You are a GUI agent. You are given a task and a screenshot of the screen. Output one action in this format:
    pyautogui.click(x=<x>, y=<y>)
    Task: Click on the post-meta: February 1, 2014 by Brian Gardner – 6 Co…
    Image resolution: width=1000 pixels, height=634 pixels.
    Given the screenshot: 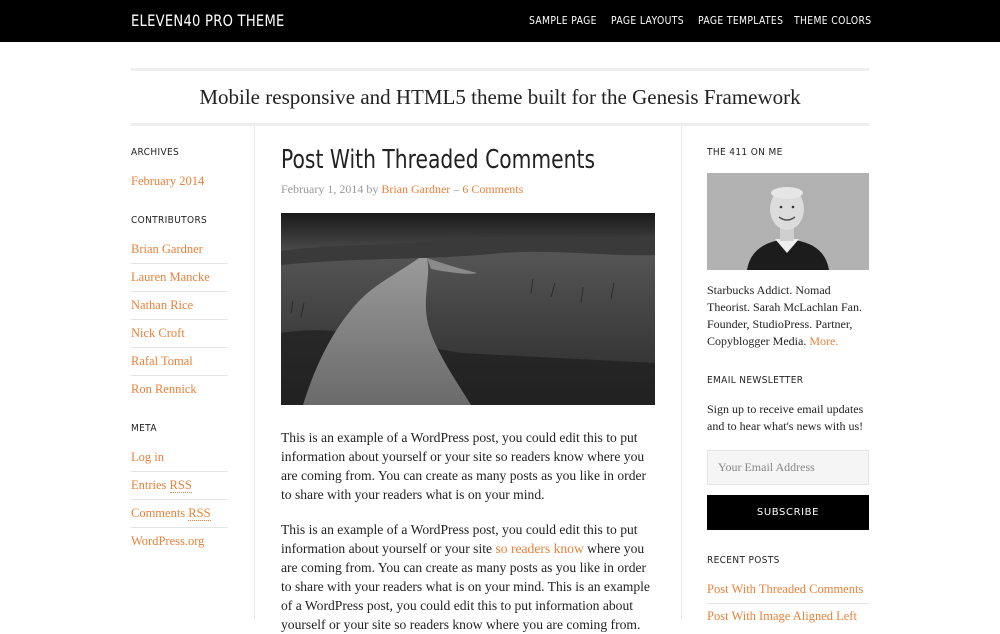 What is the action you would take?
    pyautogui.click(x=402, y=189)
    